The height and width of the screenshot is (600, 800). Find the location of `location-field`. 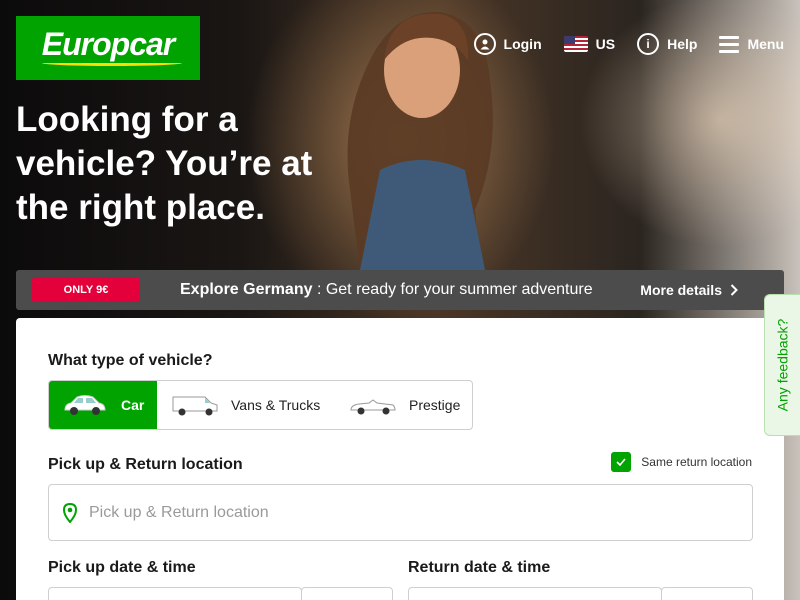

location-field is located at coordinates (400, 512).